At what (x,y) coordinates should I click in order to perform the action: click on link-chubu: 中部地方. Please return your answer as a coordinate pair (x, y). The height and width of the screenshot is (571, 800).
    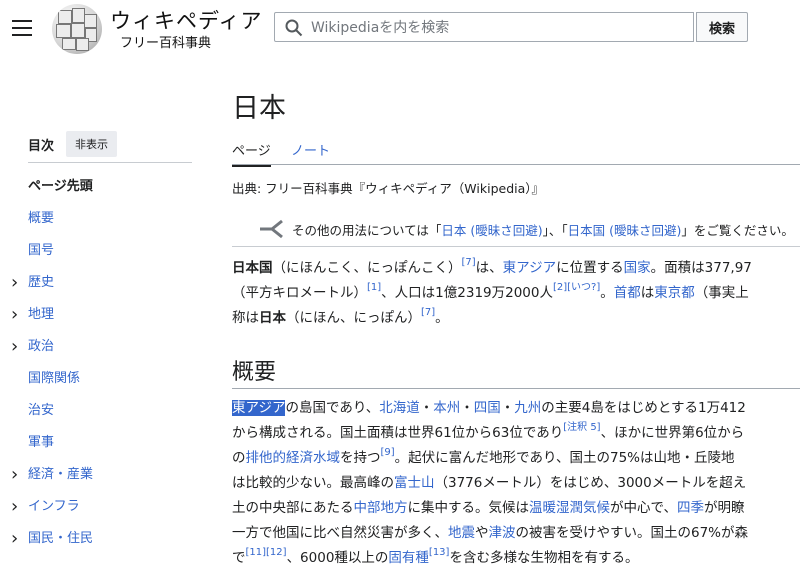
    Looking at the image, I should click on (381, 508).